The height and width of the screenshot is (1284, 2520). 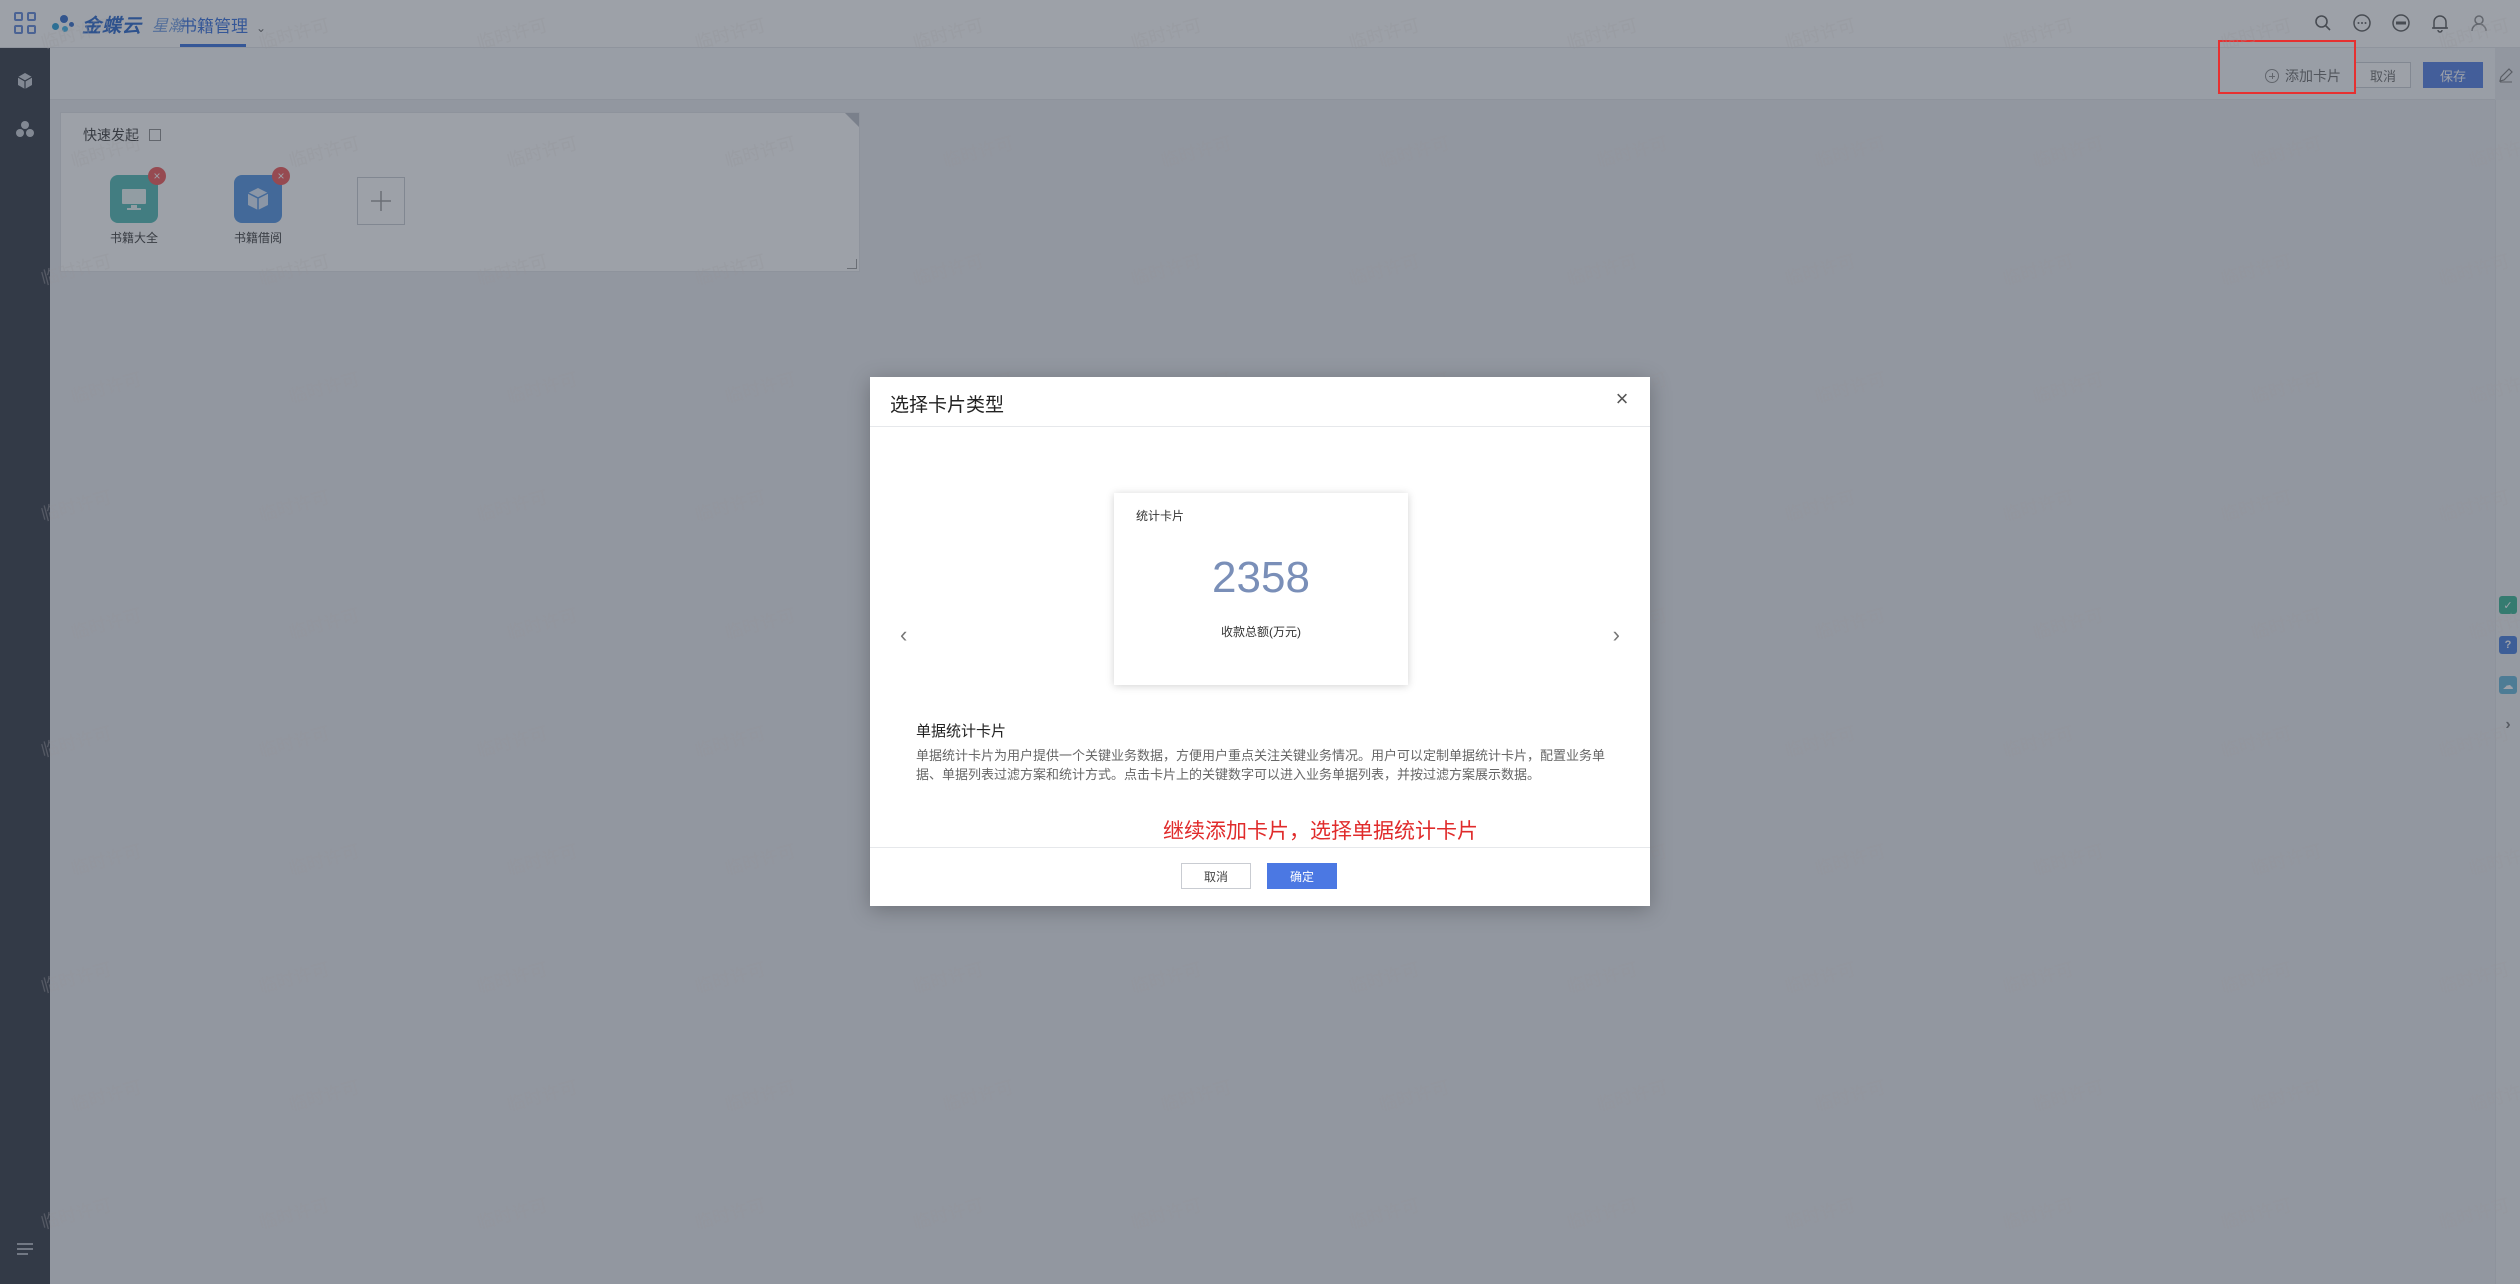 I want to click on instruction-annotation: 继续添加卡片，选择单据统计卡片, so click(x=1320, y=831).